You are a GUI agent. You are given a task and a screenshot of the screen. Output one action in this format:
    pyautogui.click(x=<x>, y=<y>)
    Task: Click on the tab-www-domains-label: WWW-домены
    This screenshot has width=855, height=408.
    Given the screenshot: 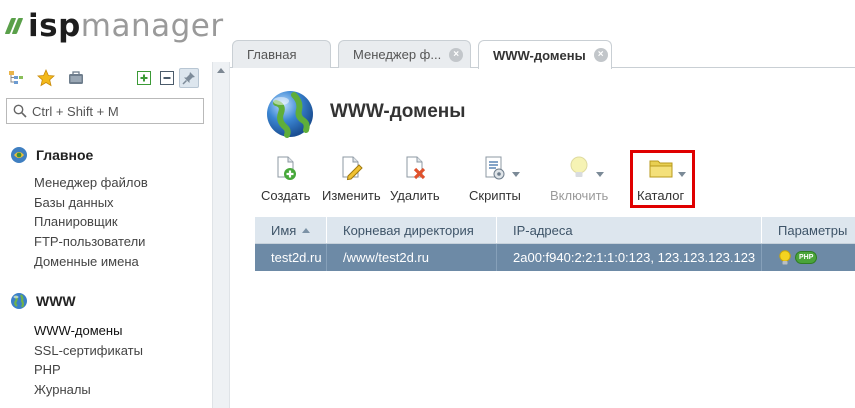 What is the action you would take?
    pyautogui.click(x=539, y=55)
    